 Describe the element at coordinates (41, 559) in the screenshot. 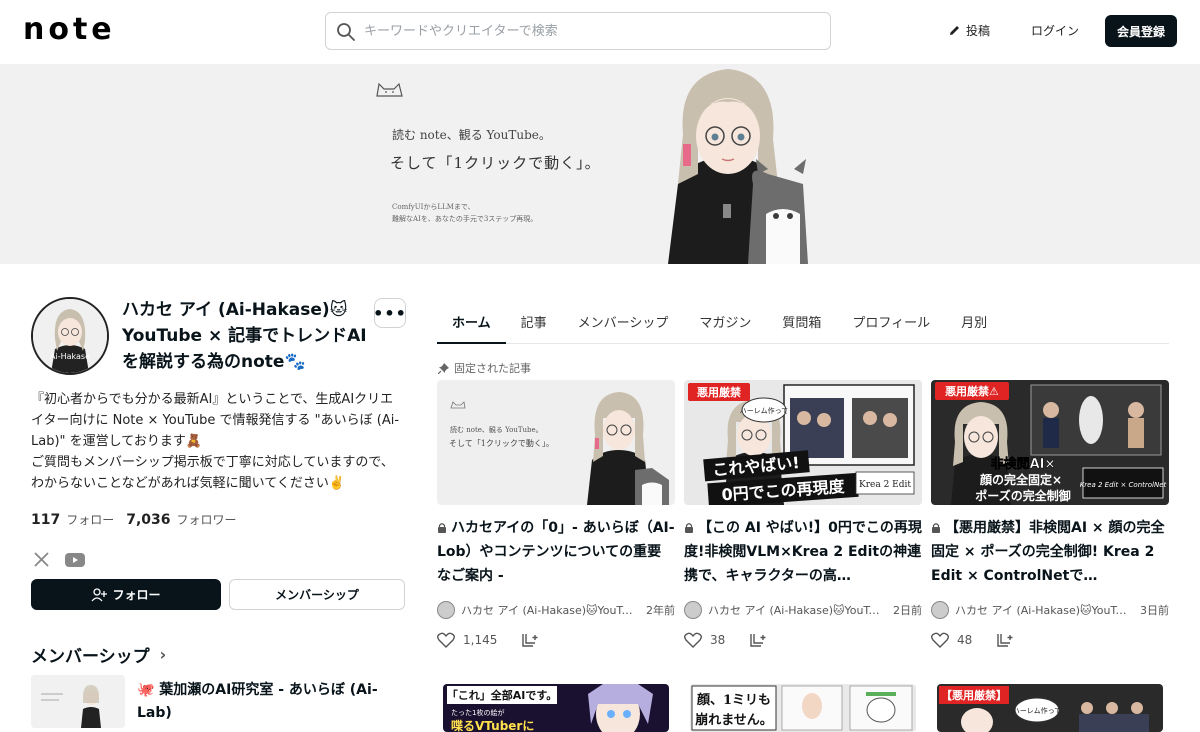

I see `x-twitter-icon` at that location.